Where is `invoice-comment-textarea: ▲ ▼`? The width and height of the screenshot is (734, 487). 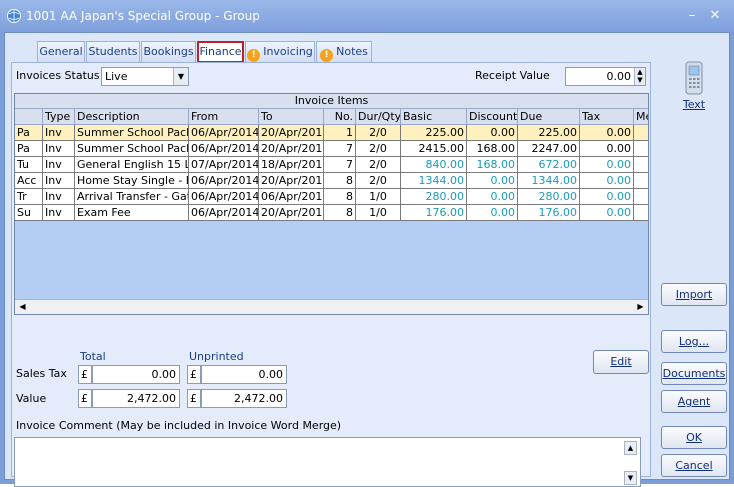
invoice-comment-textarea: ▲ ▼ is located at coordinates (327, 462).